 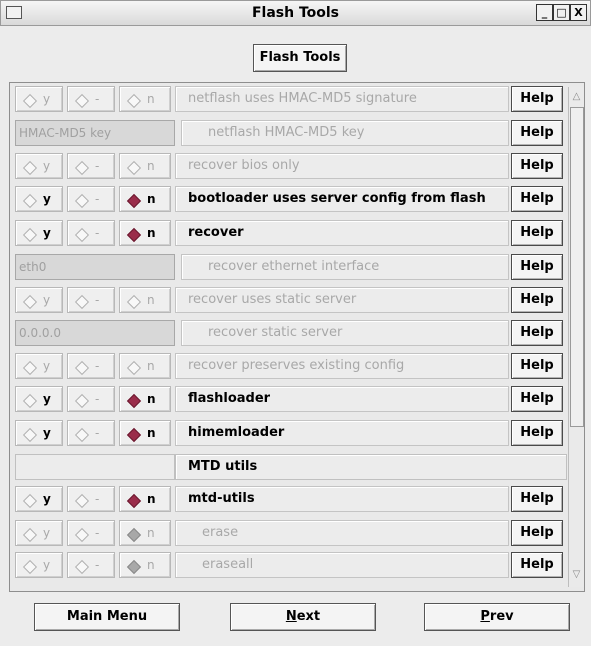 I want to click on minimize-button: _, so click(x=544, y=12).